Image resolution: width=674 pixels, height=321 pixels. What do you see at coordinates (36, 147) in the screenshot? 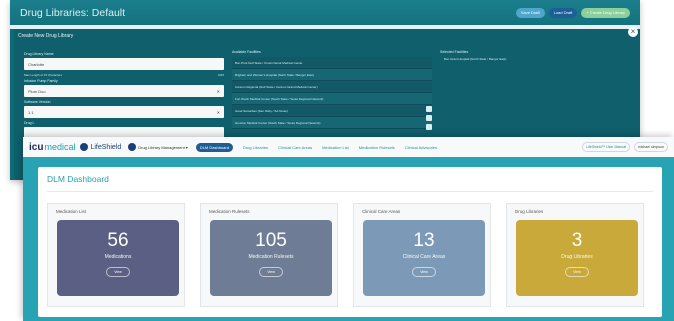
I see `icu-logo: icu` at bounding box center [36, 147].